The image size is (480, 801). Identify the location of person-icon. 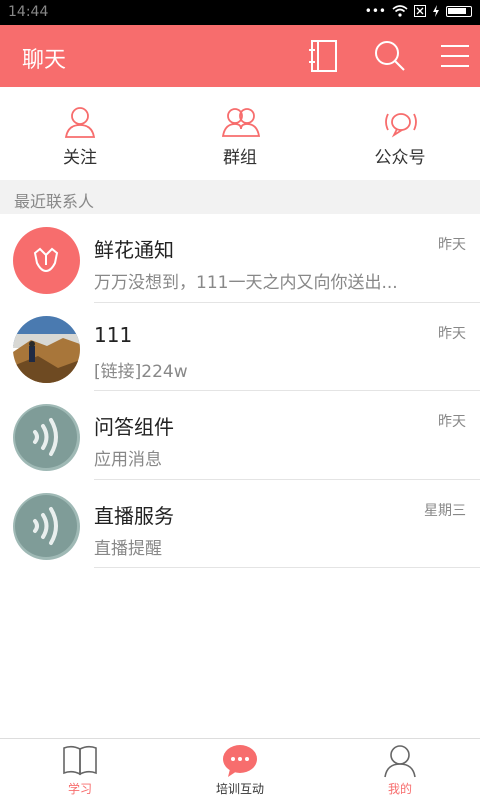
(80, 122).